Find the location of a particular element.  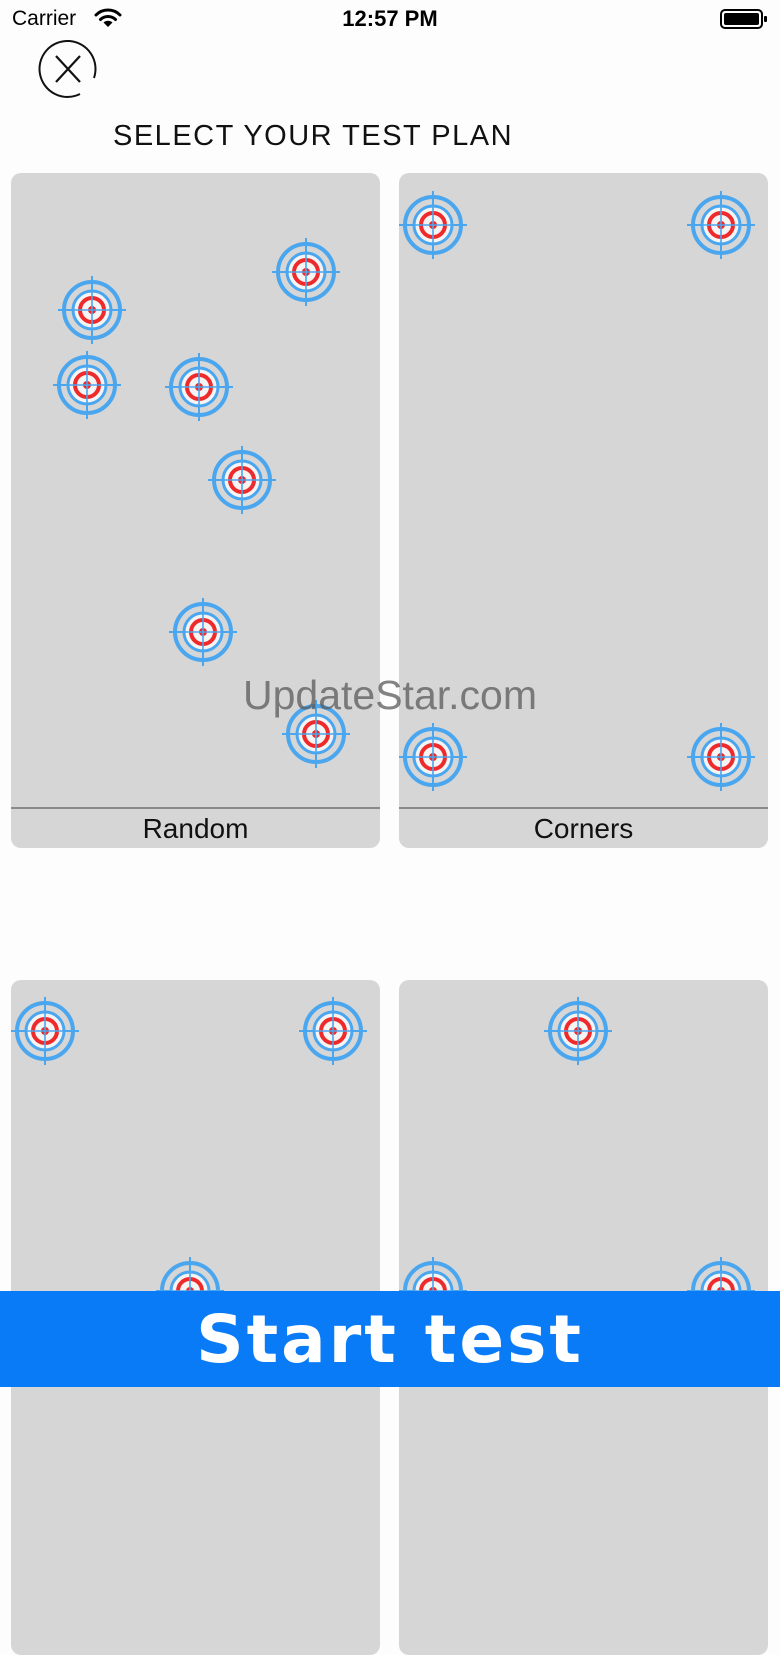

close-icon is located at coordinates (68, 69).